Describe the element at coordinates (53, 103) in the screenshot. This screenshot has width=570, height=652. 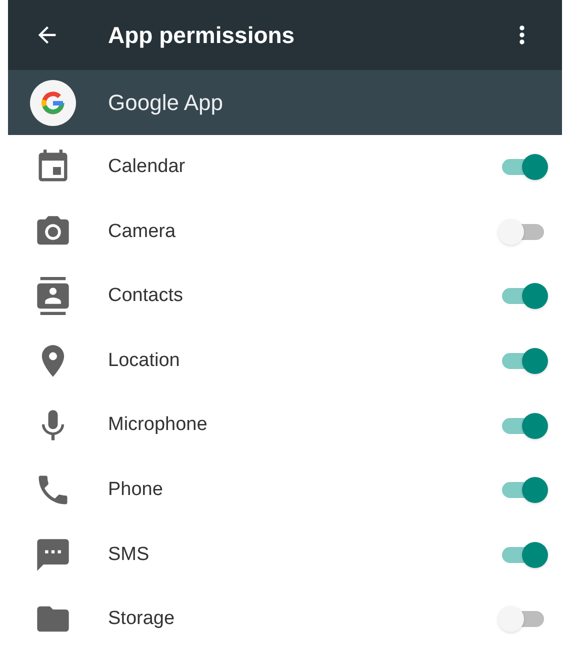
I see `app-logo-icon` at that location.